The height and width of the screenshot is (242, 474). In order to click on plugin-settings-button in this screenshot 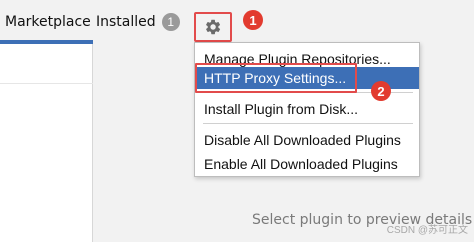, I will do `click(213, 27)`.